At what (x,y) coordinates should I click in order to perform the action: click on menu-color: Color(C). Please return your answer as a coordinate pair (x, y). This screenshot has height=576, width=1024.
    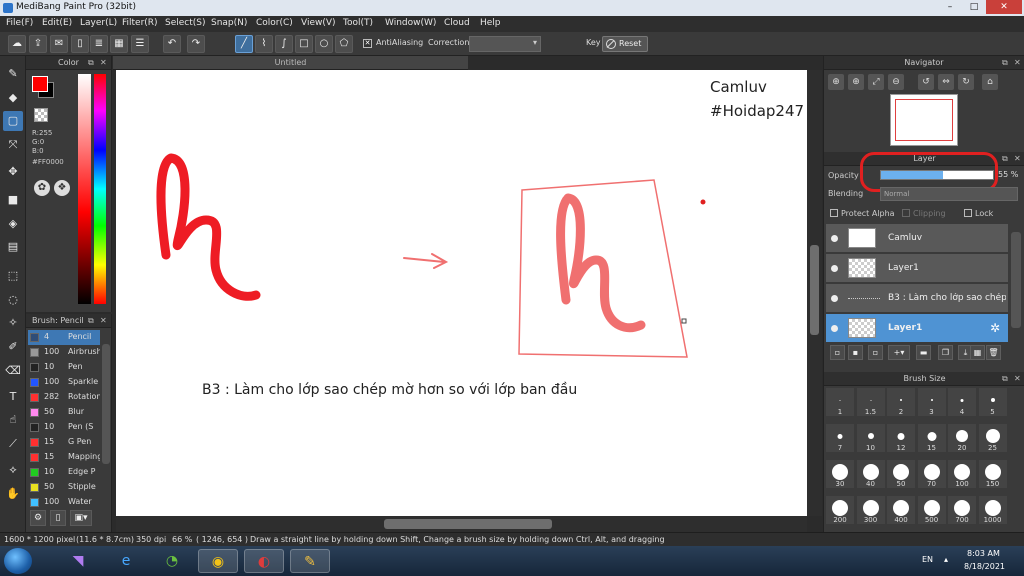
    Looking at the image, I should click on (274, 23).